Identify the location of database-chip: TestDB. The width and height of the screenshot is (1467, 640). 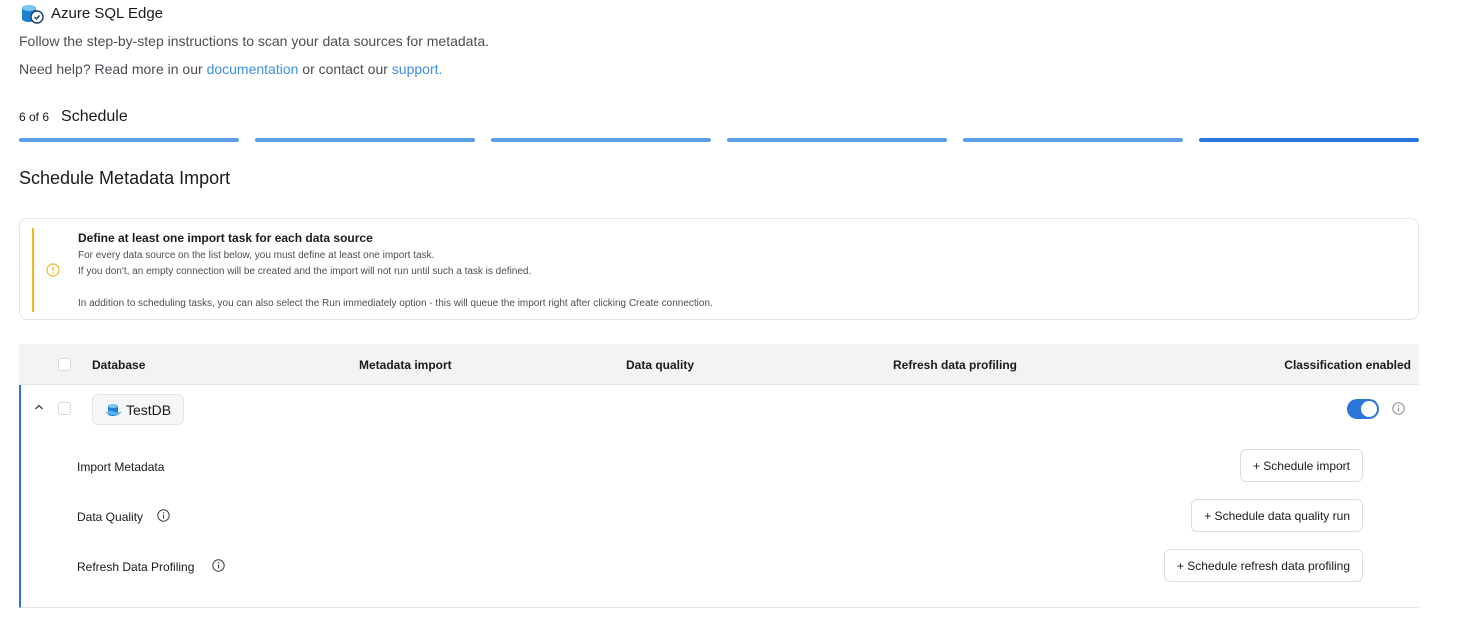
(138, 409).